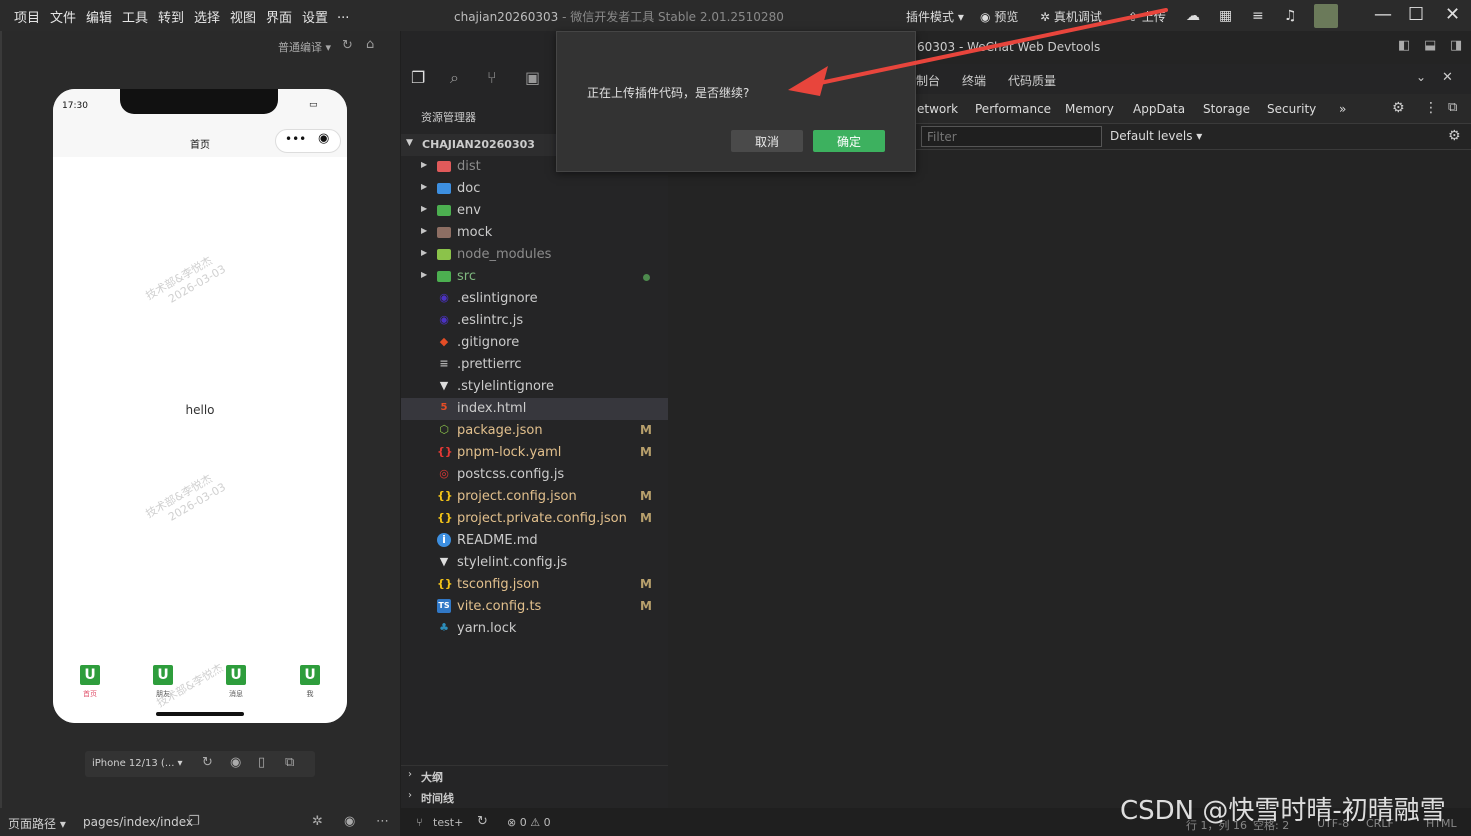 This screenshot has height=836, width=1471. Describe the element at coordinates (534, 519) in the screenshot. I see `file-row: {} project.private.config.json M` at that location.